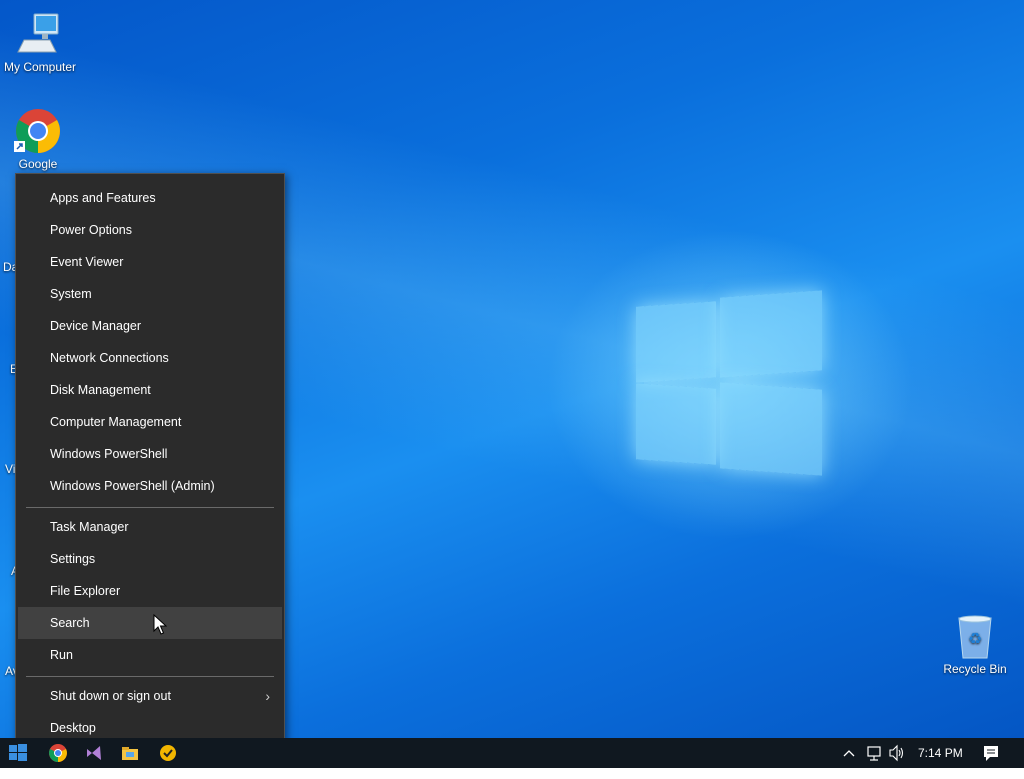 This screenshot has width=1024, height=779. I want to click on desktop-icon-my-computer: My Computer, so click(40, 42).